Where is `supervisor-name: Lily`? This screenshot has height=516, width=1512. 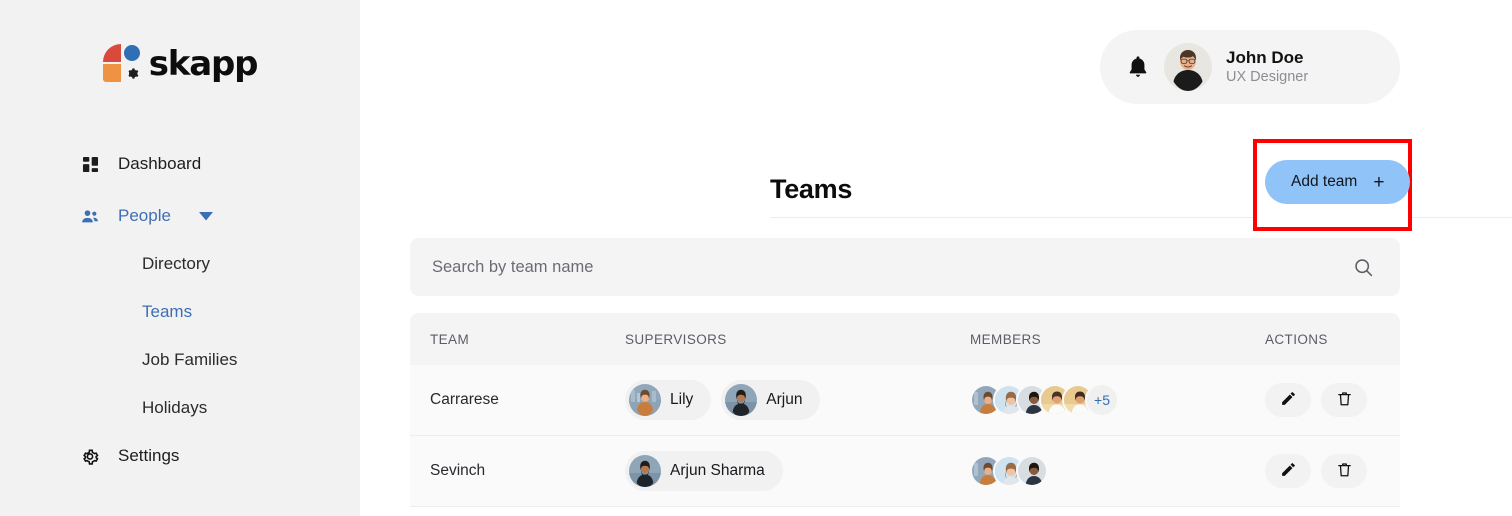 supervisor-name: Lily is located at coordinates (682, 399).